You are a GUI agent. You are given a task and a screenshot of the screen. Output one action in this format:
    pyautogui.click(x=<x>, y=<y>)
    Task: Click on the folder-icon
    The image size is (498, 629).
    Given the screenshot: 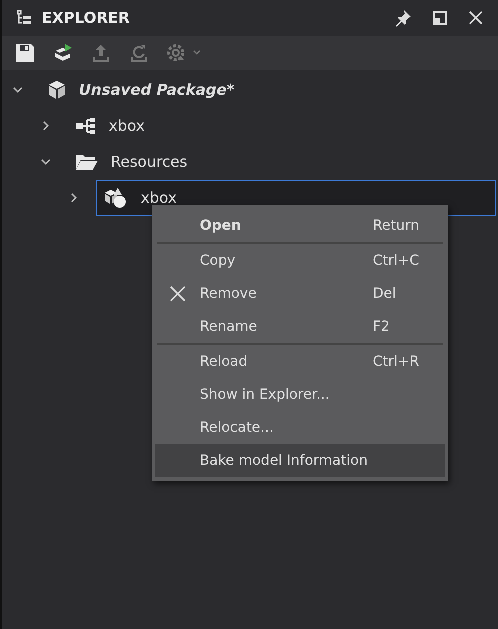 What is the action you would take?
    pyautogui.click(x=87, y=162)
    